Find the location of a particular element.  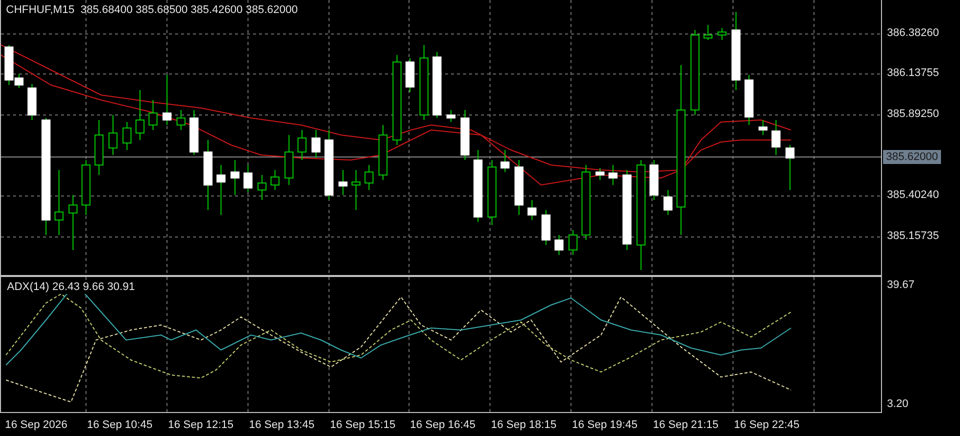

time-label: 16 Sep 2026 is located at coordinates (36, 425).